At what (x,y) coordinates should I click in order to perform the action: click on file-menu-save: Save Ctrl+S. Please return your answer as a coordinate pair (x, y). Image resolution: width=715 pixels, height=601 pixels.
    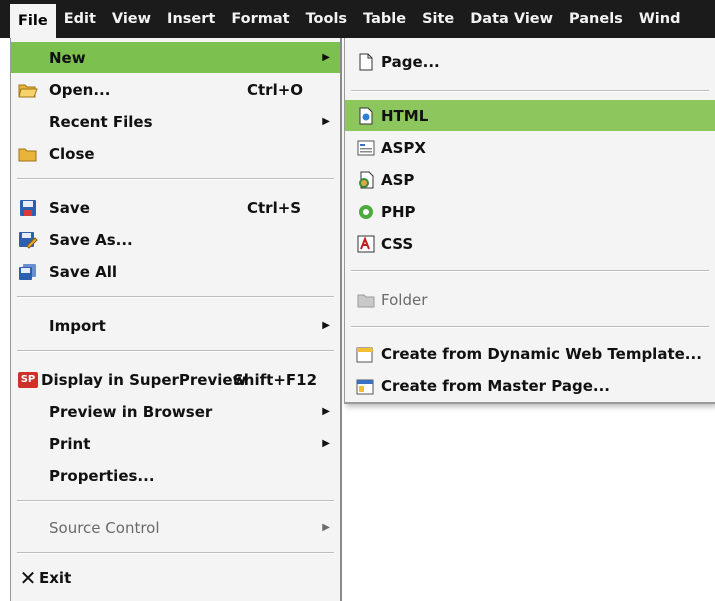
    Looking at the image, I should click on (175, 207).